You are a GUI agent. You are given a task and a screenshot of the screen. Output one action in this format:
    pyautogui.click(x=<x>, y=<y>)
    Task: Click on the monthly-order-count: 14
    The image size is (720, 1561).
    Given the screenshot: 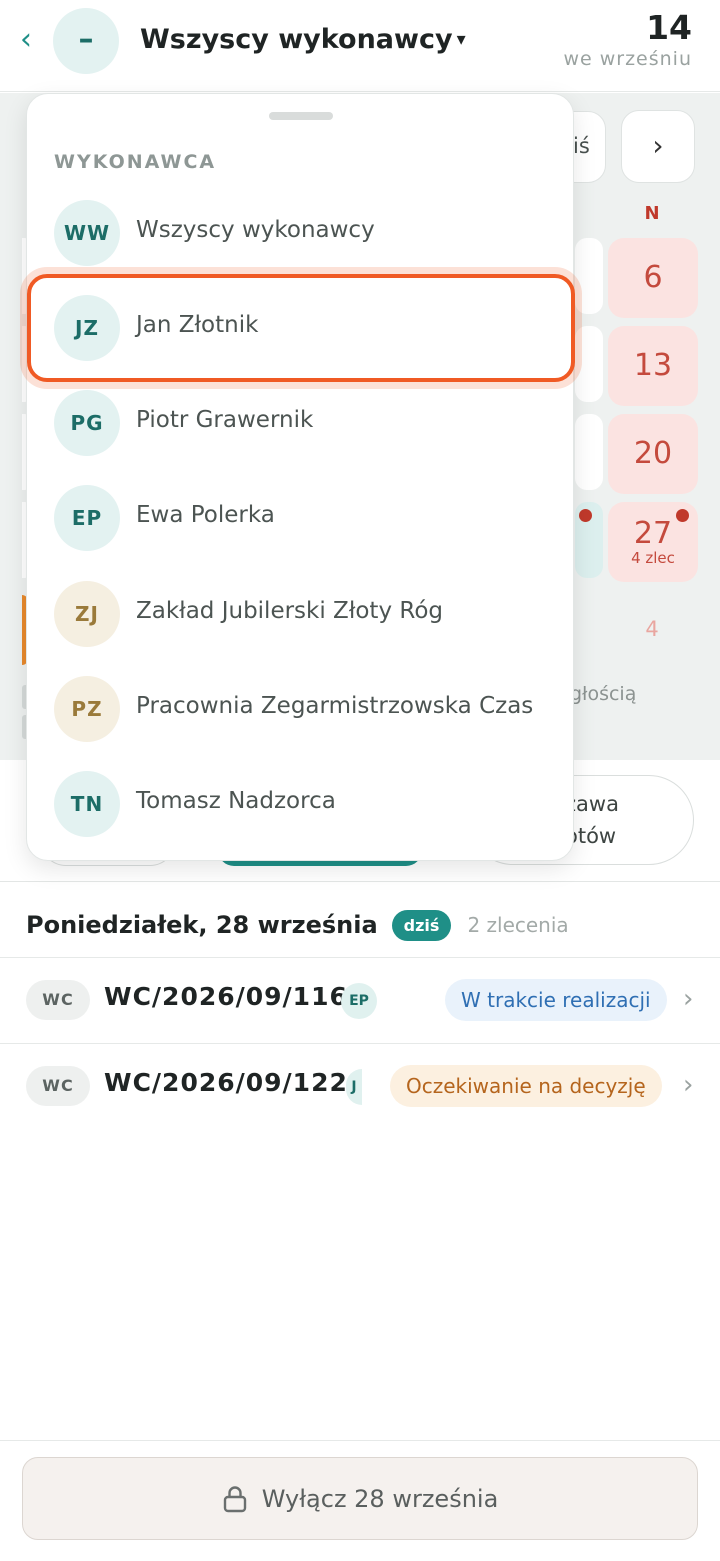 What is the action you would take?
    pyautogui.click(x=669, y=27)
    